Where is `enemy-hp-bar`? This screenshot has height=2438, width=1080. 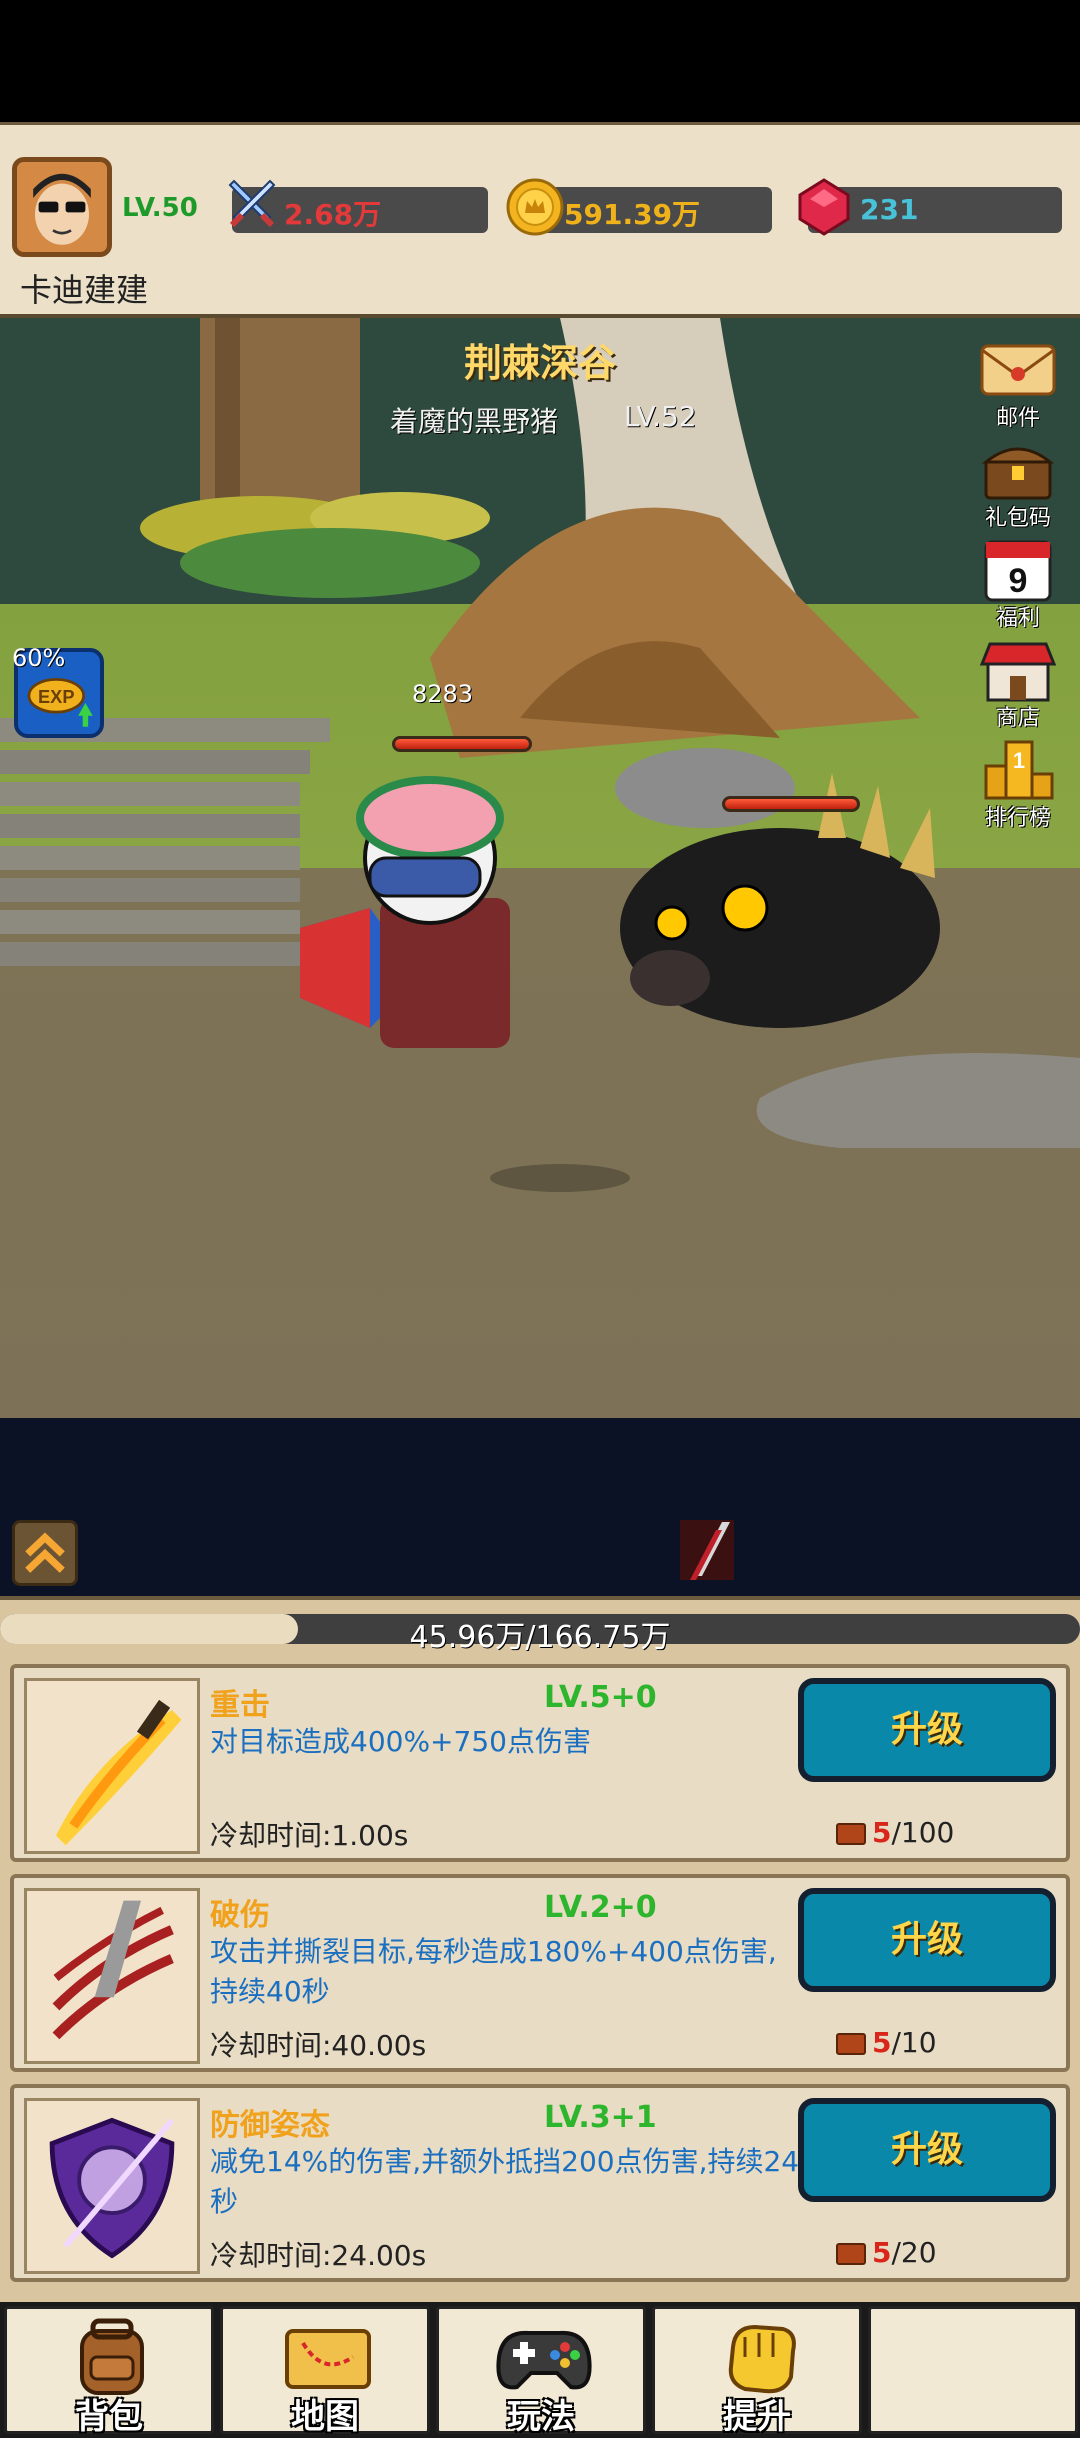 enemy-hp-bar is located at coordinates (791, 804).